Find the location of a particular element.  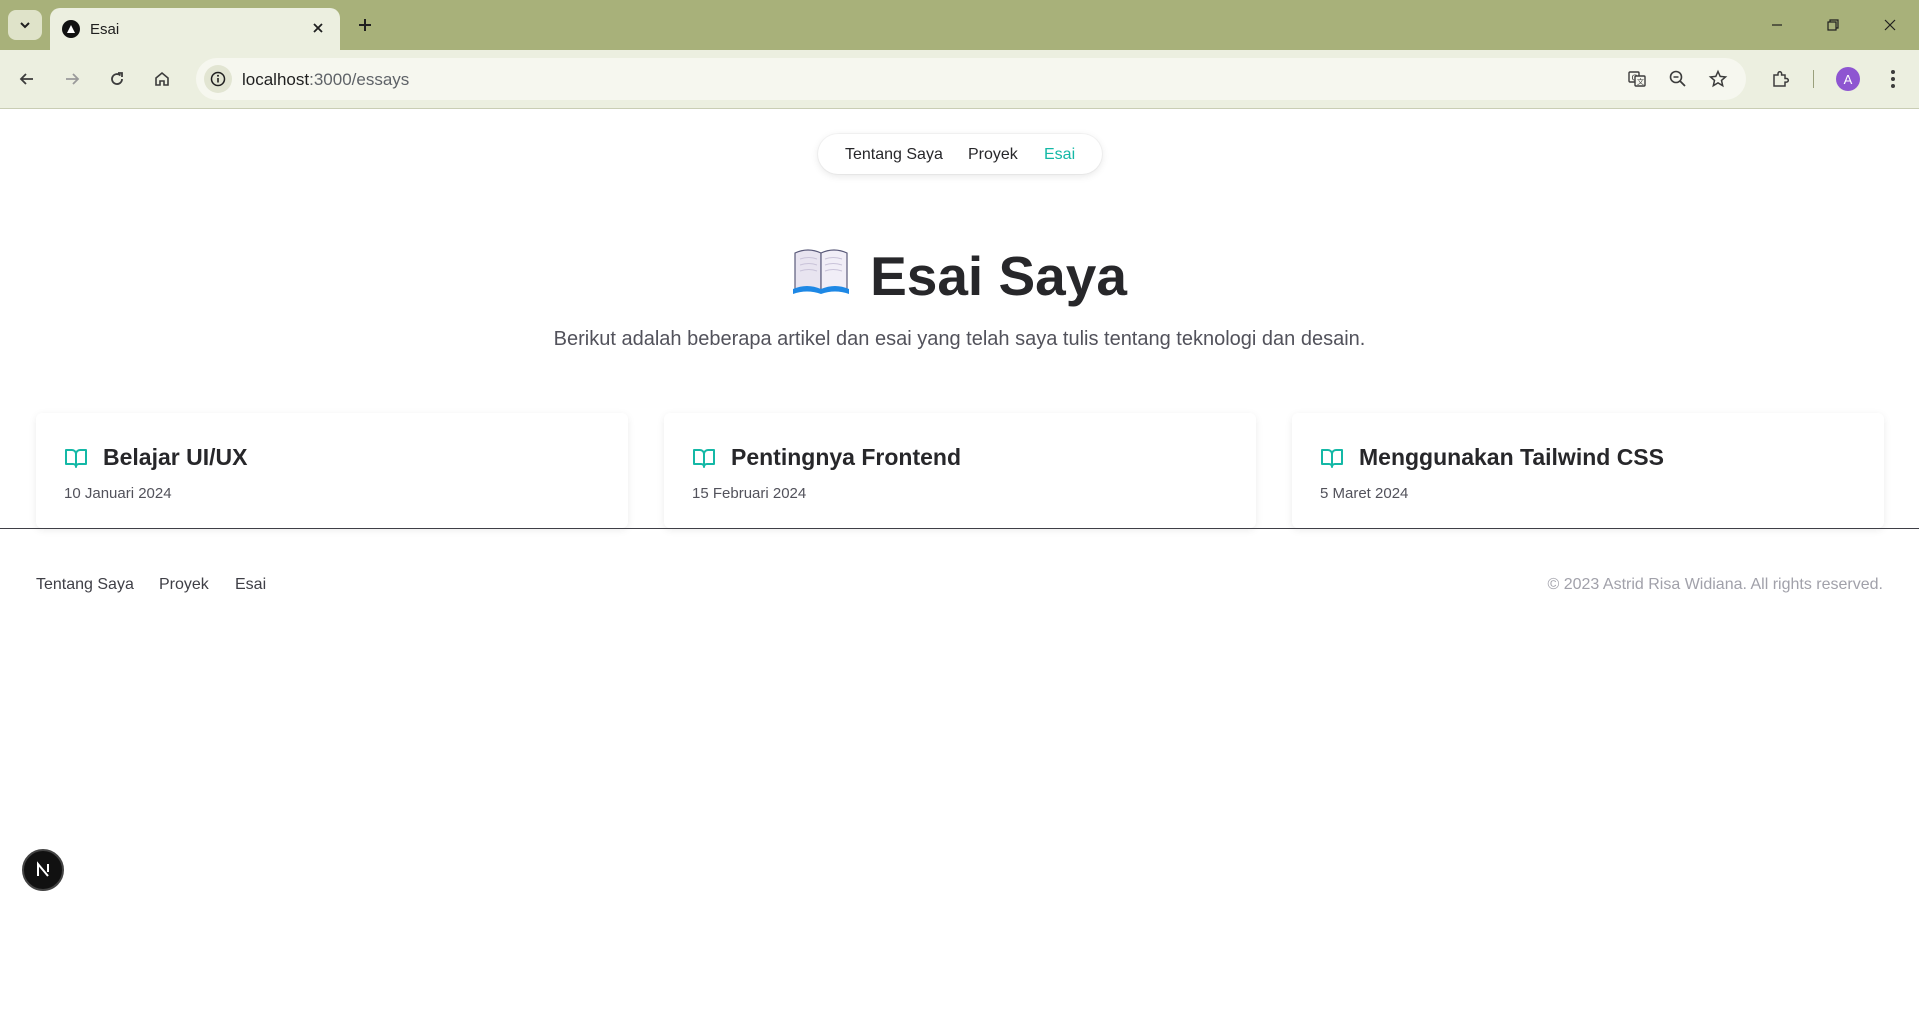

essay-card: Menggunakan Tailwind CSS 5 Maret 2024 is located at coordinates (1588, 470).